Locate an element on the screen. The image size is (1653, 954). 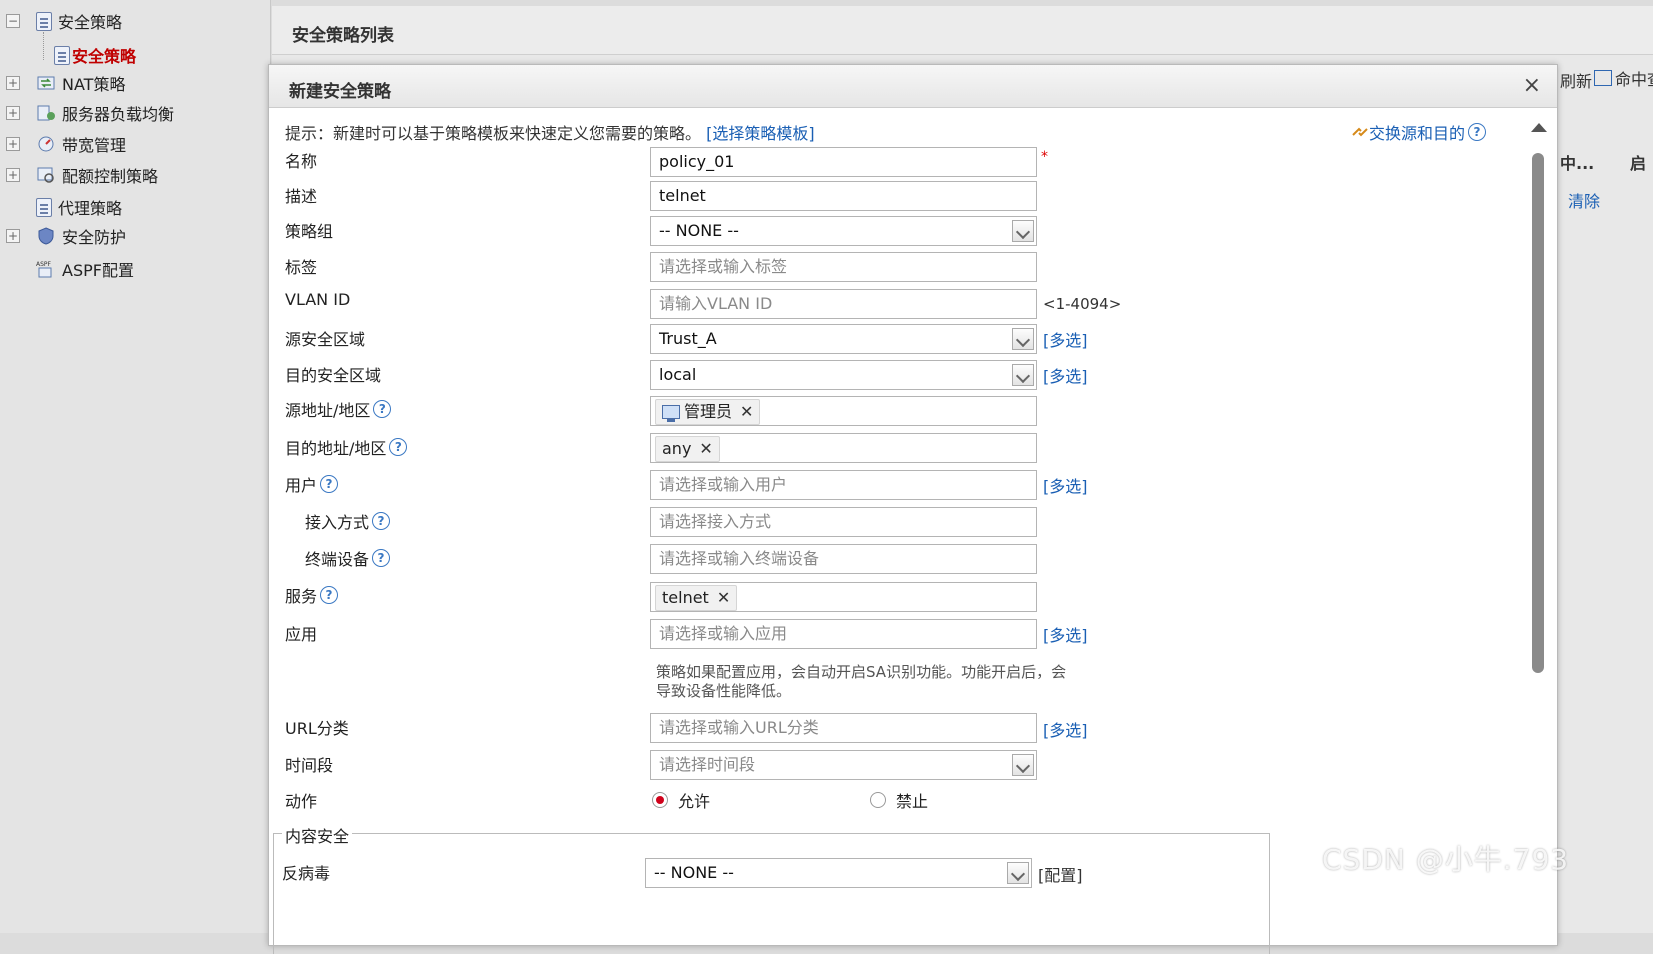
fieldset-title: 内容安全 is located at coordinates (317, 835).